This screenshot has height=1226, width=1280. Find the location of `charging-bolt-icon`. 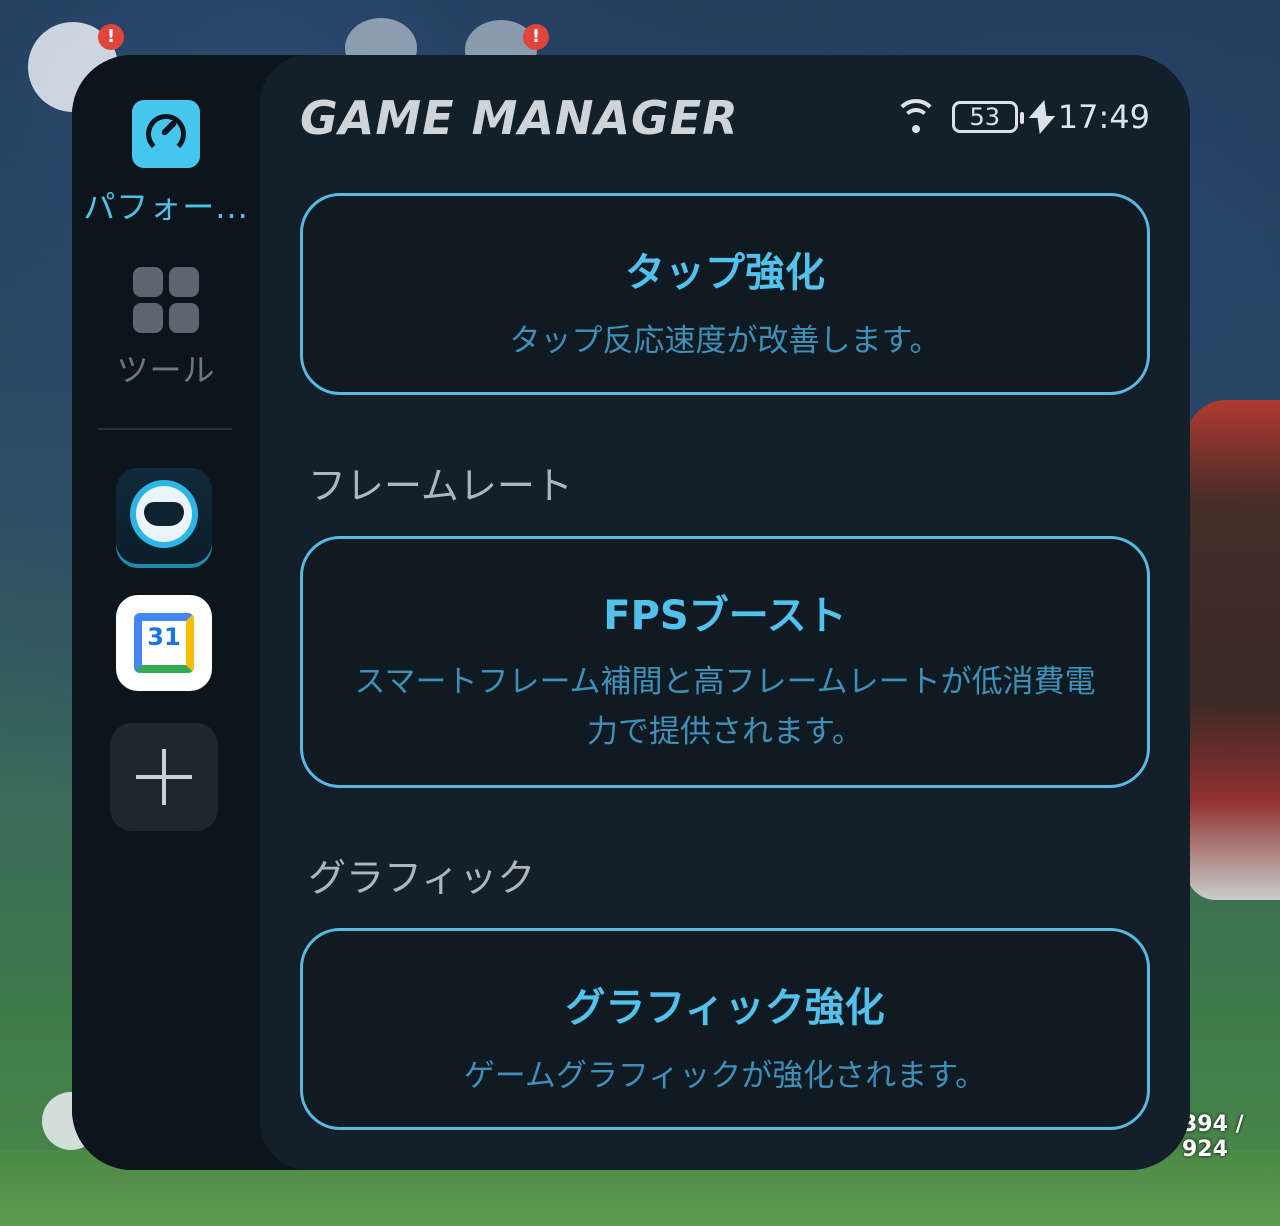

charging-bolt-icon is located at coordinates (1041, 117).